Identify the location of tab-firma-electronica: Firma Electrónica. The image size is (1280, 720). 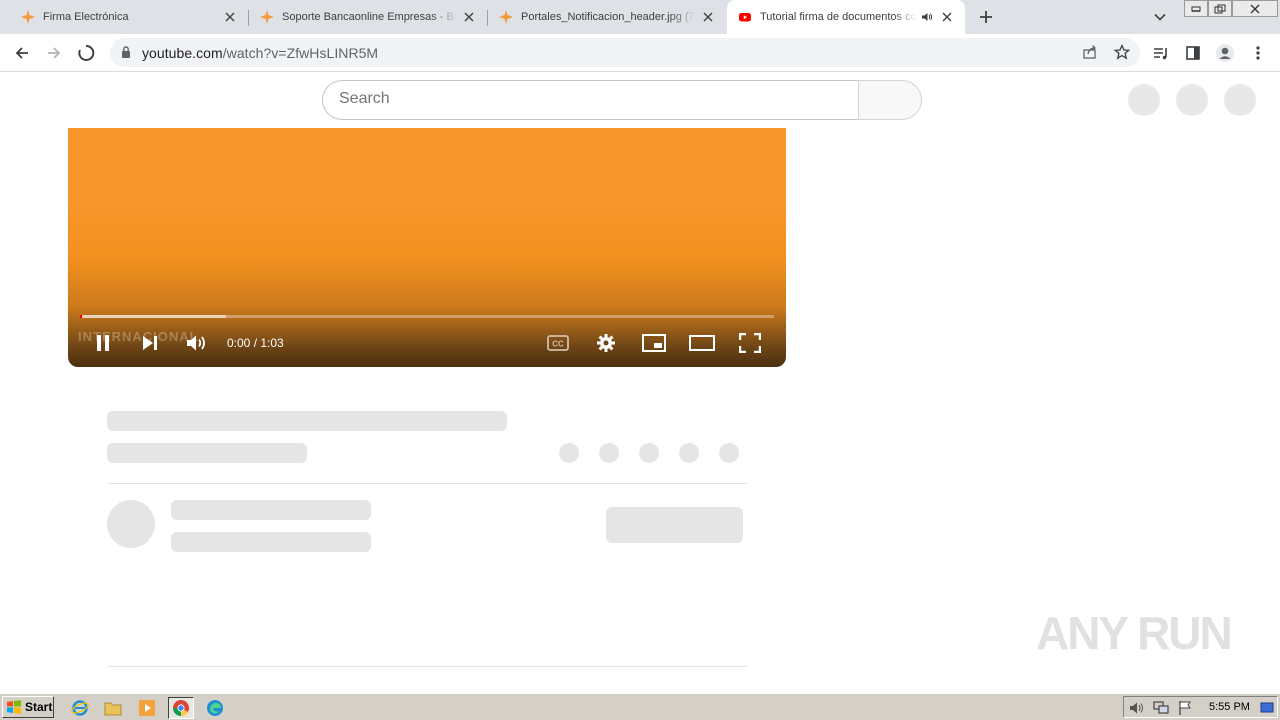
(124, 17).